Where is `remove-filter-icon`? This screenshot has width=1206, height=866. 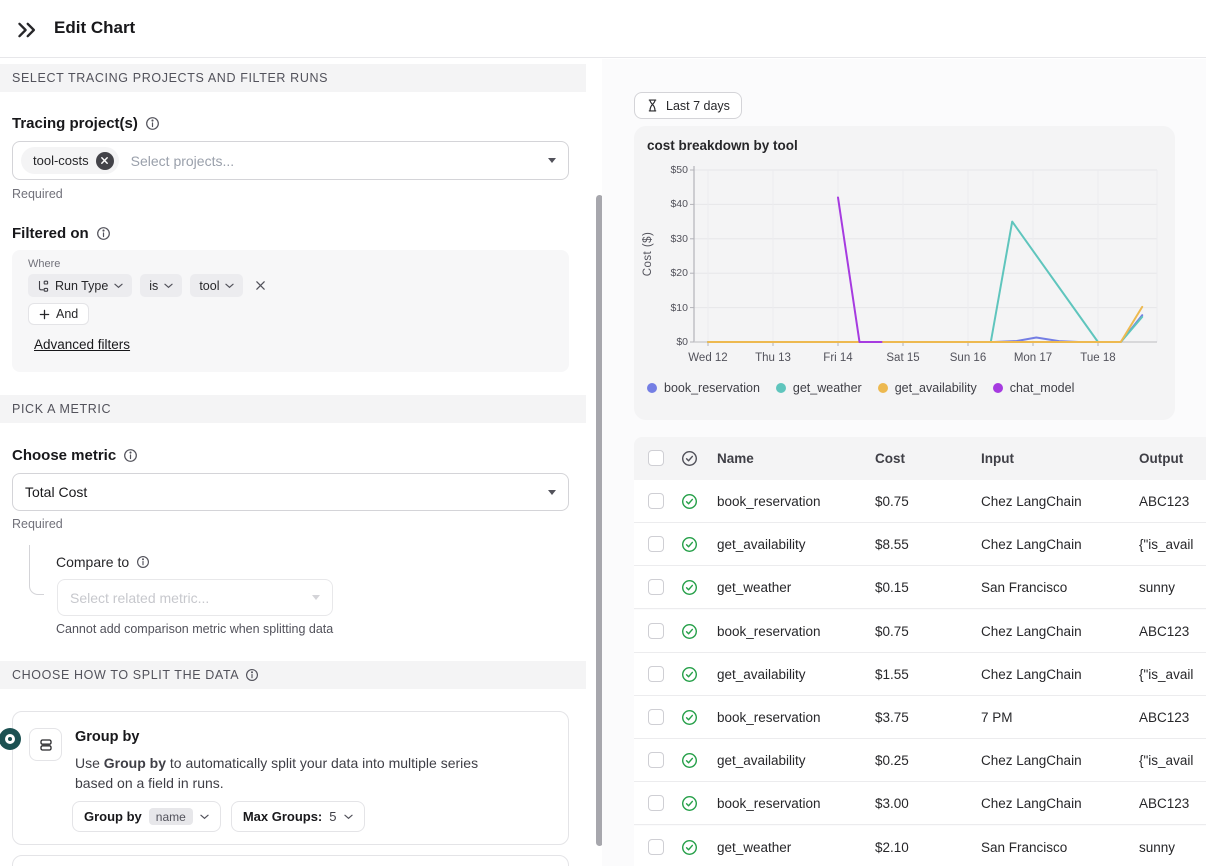 remove-filter-icon is located at coordinates (260, 285).